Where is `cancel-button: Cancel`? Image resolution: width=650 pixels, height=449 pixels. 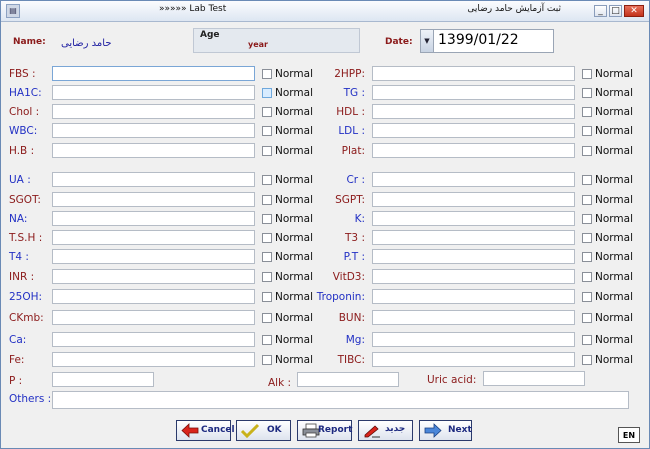
cancel-button: Cancel is located at coordinates (205, 430).